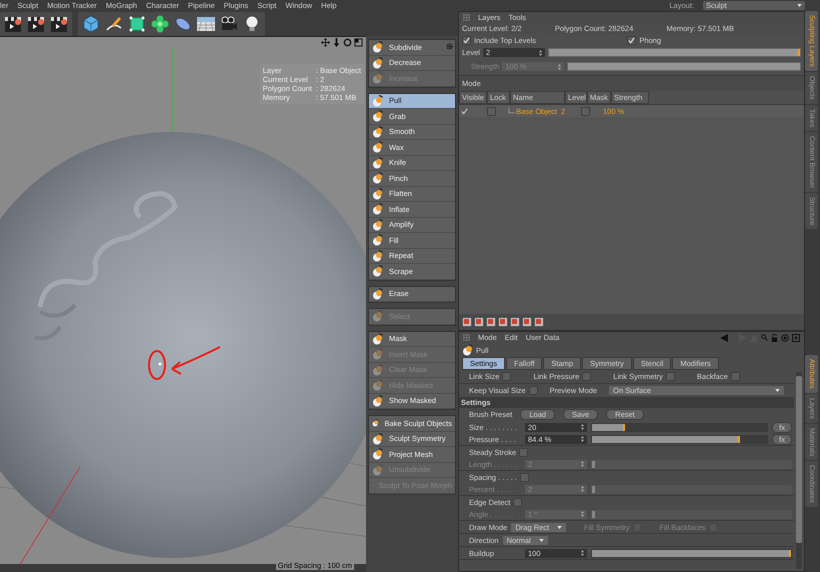 This screenshot has width=820, height=572. What do you see at coordinates (785, 338) in the screenshot?
I see `target-icon` at bounding box center [785, 338].